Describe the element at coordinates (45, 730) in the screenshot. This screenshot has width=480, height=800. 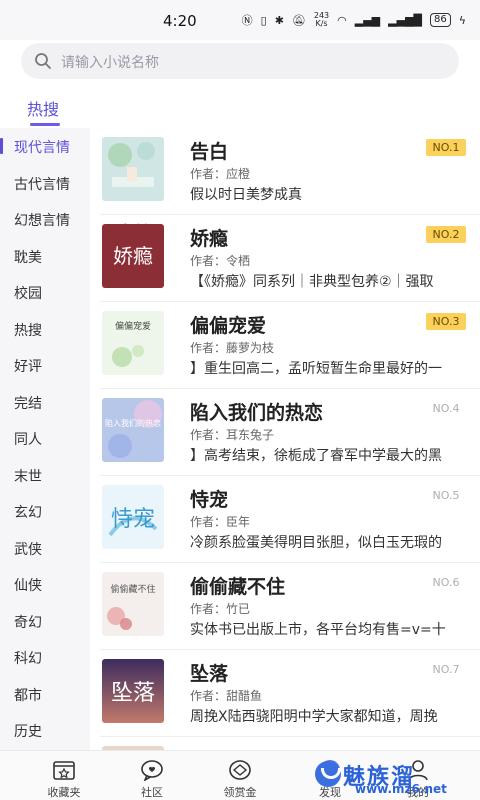
I see `category-item: 历史` at that location.